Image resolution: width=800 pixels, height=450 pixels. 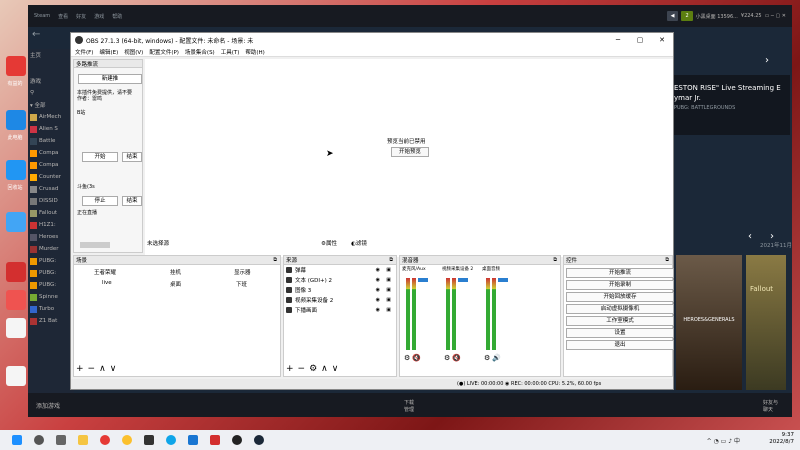 I want to click on sidebar-game-item: Counter, so click(x=51, y=177).